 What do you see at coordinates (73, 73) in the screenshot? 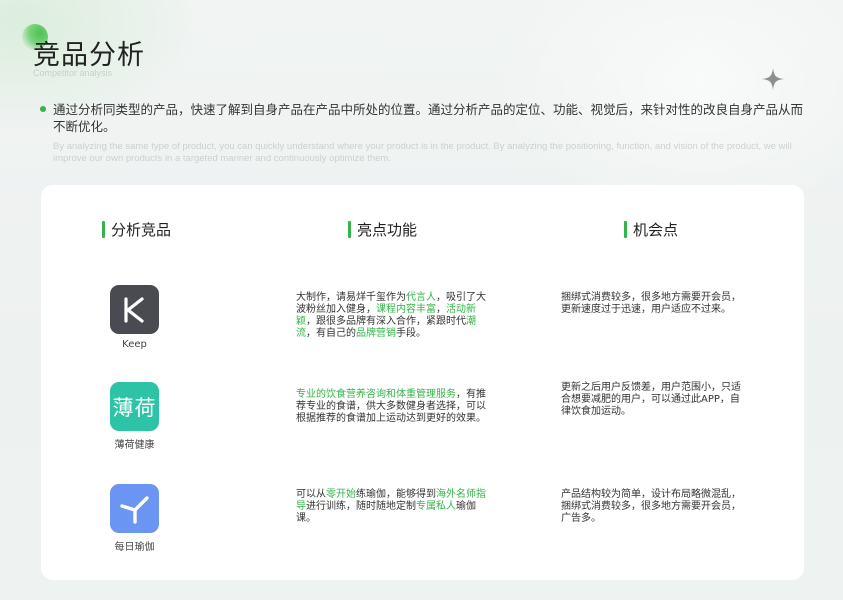
I see `page-subtitle: Competitor analysis` at bounding box center [73, 73].